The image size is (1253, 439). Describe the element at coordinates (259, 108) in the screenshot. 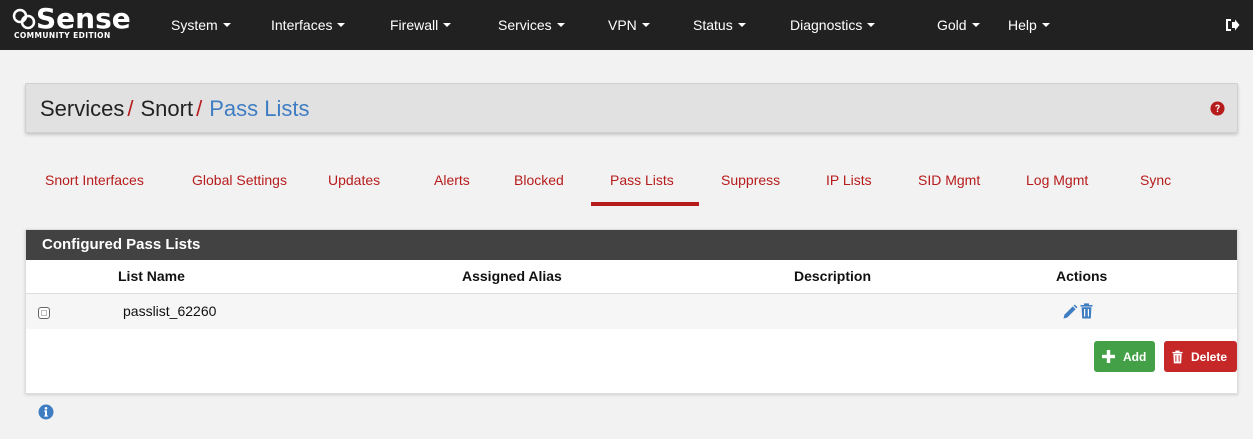

I see `breadcrumb-pass-lists: Pass Lists` at that location.